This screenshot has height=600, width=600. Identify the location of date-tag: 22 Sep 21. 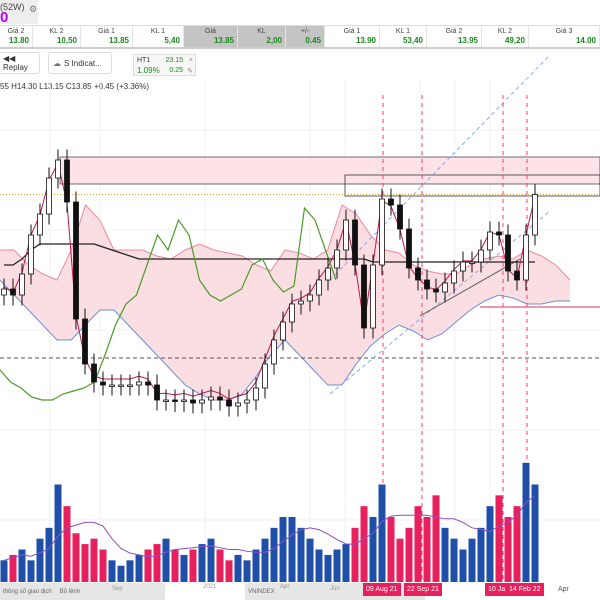
(423, 589).